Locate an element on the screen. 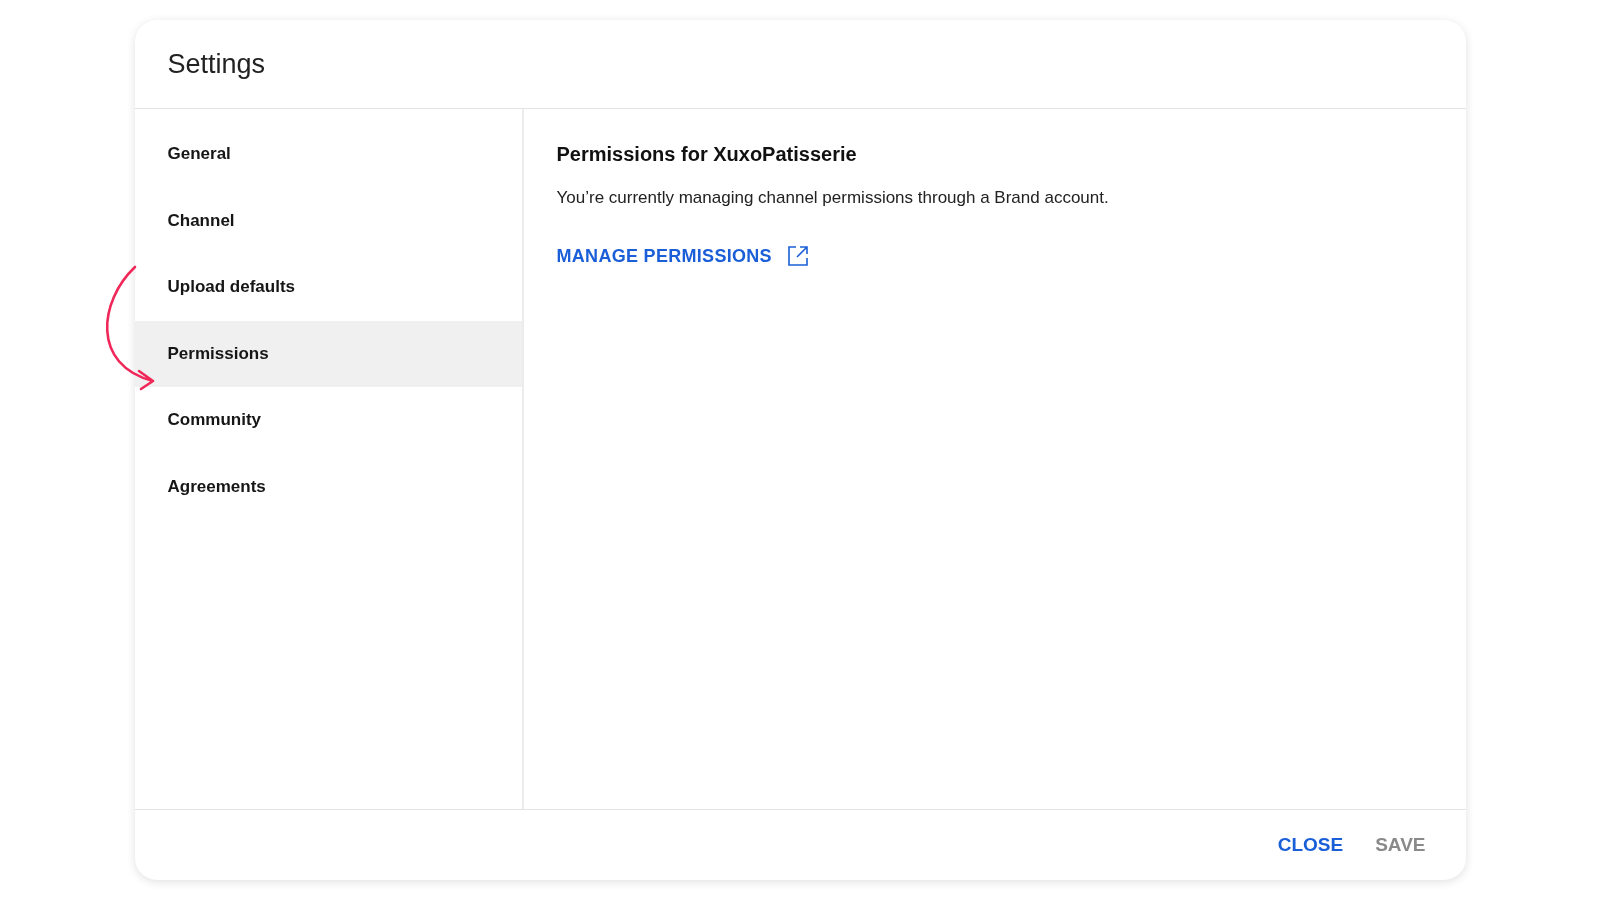 Image resolution: width=1600 pixels, height=900 pixels. external-link-icon is located at coordinates (797, 256).